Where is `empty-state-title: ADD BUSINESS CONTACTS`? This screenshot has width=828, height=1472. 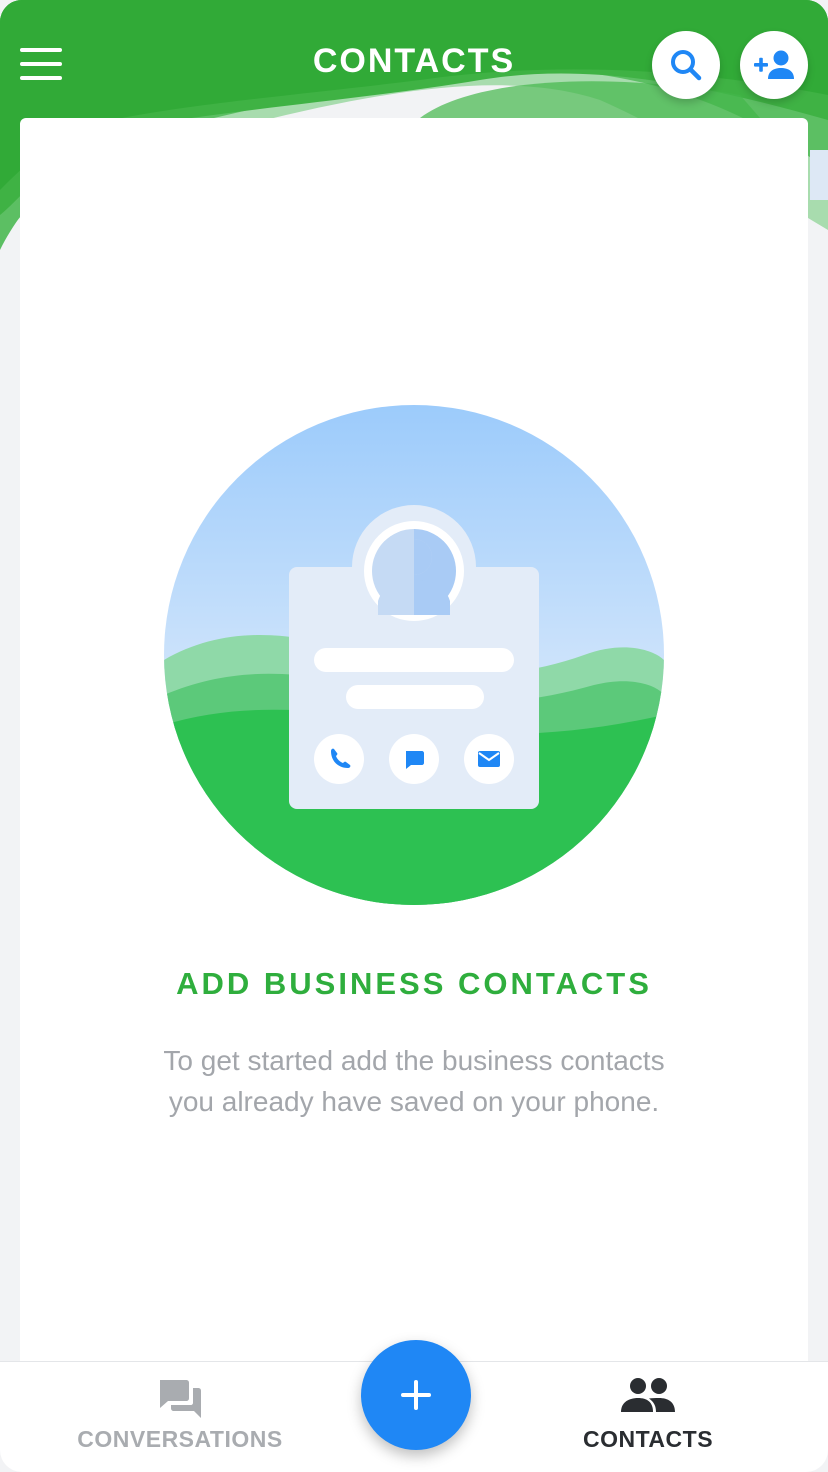 empty-state-title: ADD BUSINESS CONTACTS is located at coordinates (414, 983).